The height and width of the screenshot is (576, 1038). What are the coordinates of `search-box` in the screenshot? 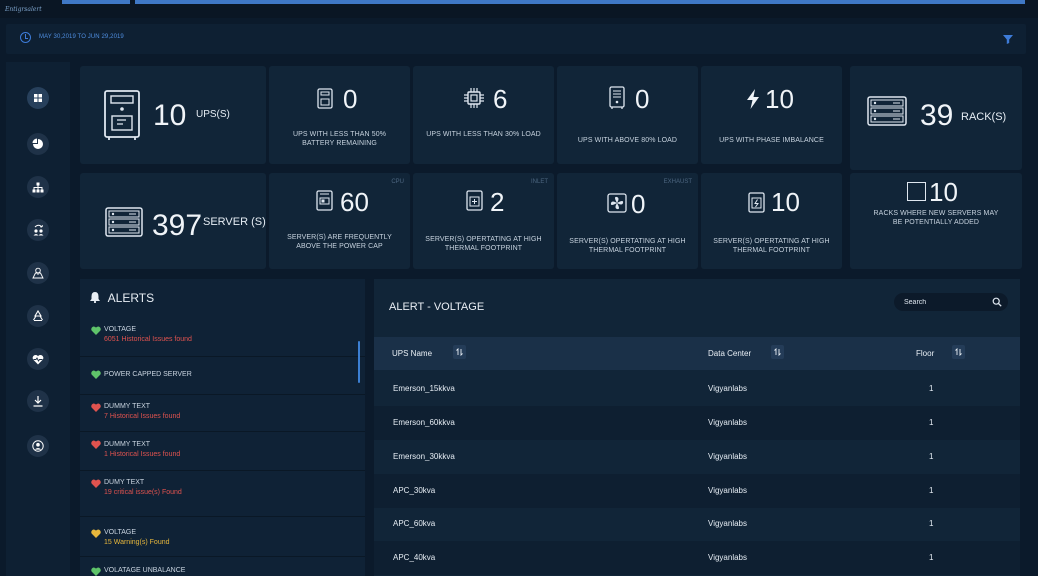 It's located at (951, 302).